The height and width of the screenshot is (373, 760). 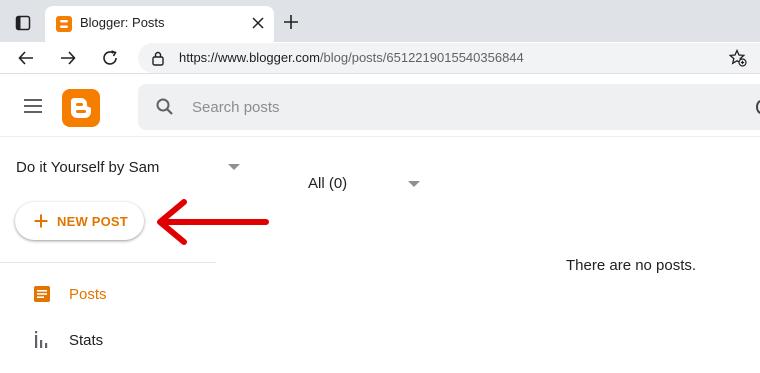 What do you see at coordinates (631, 265) in the screenshot?
I see `empty-state-message: There are no posts.` at bounding box center [631, 265].